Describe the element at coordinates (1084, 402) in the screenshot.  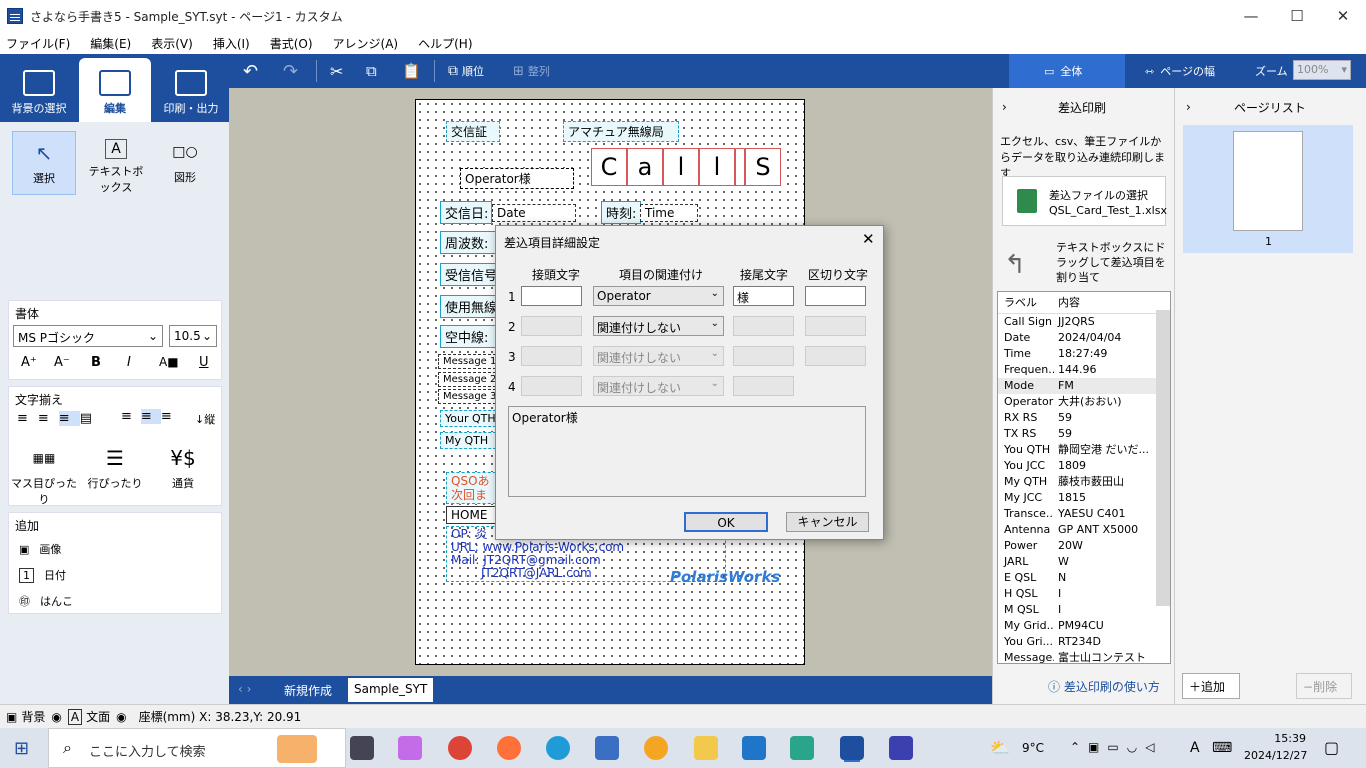
I see `table-row: Operator 大井(おおい)` at that location.